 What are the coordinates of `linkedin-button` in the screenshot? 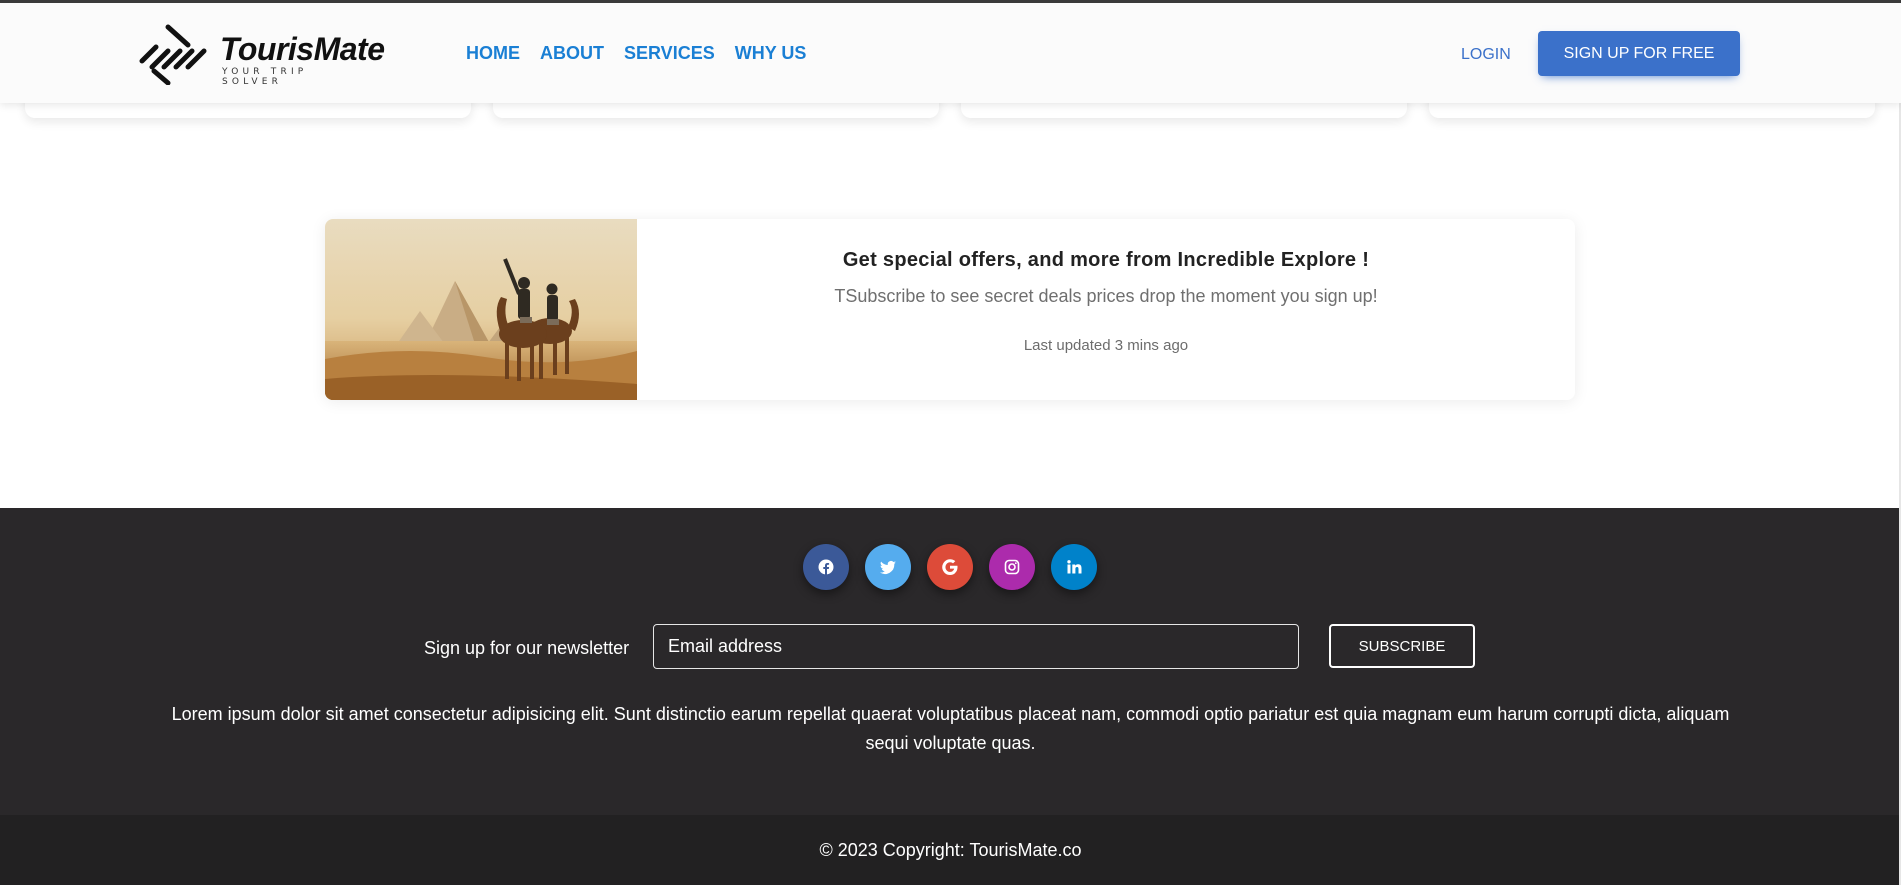 It's located at (1074, 567).